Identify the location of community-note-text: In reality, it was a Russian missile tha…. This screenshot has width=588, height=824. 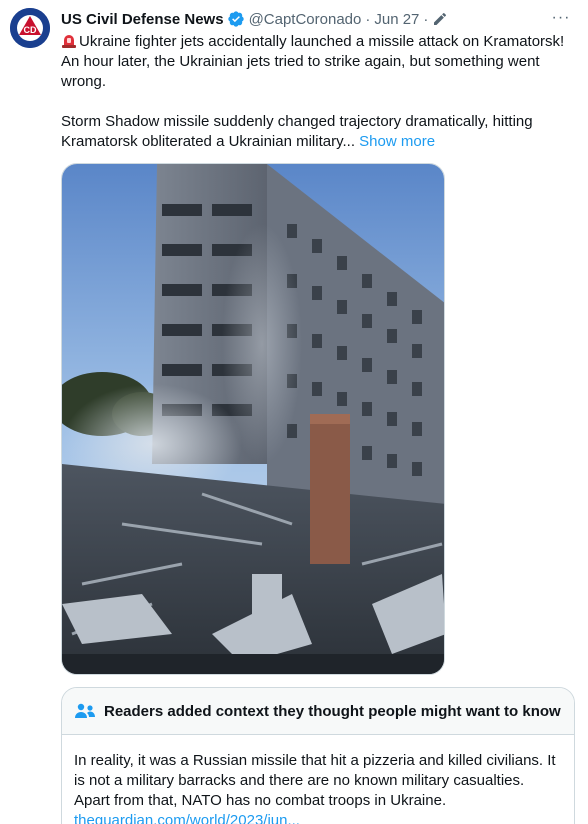
(315, 780).